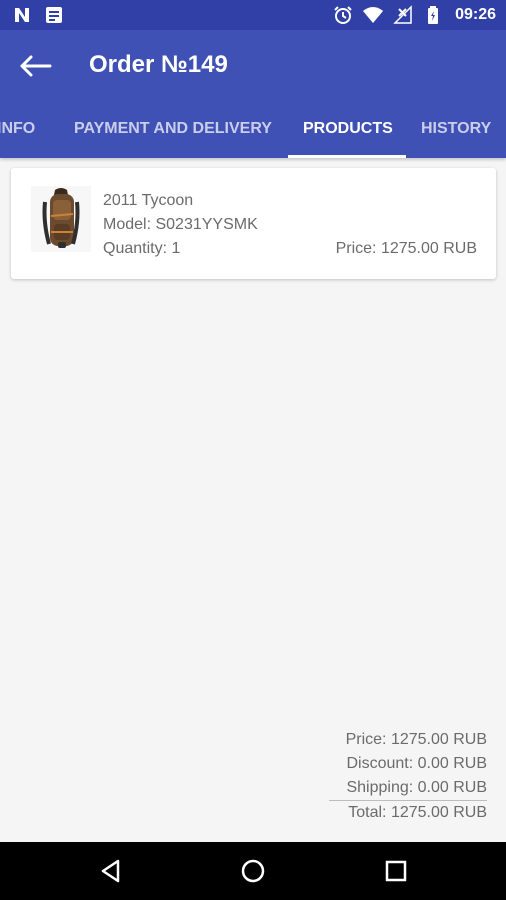 This screenshot has height=900, width=506. I want to click on totals-total: Total: 1275.00 RUB, so click(417, 812).